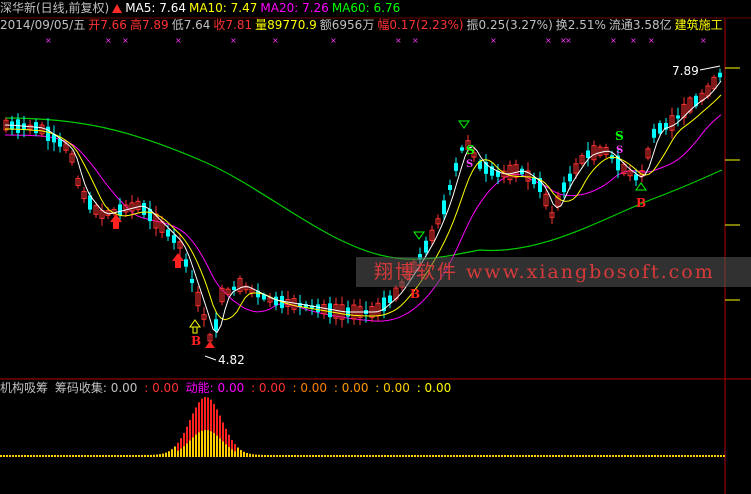 The height and width of the screenshot is (494, 751). What do you see at coordinates (107, 25) in the screenshot?
I see `open-price: 开7.66` at bounding box center [107, 25].